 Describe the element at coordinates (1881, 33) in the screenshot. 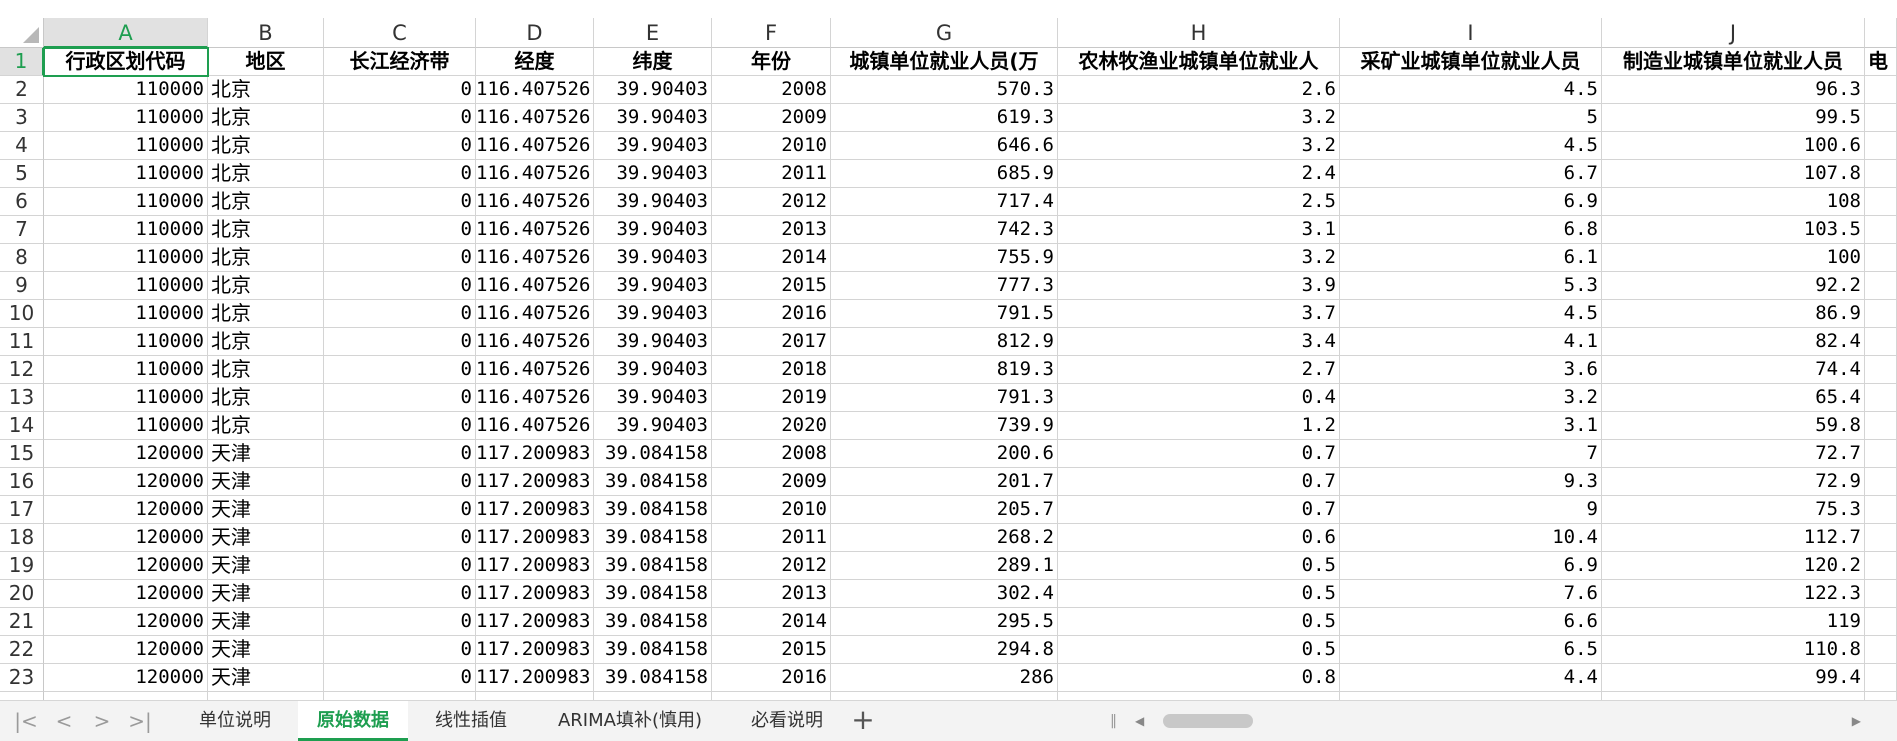

I see `column-header-k` at that location.